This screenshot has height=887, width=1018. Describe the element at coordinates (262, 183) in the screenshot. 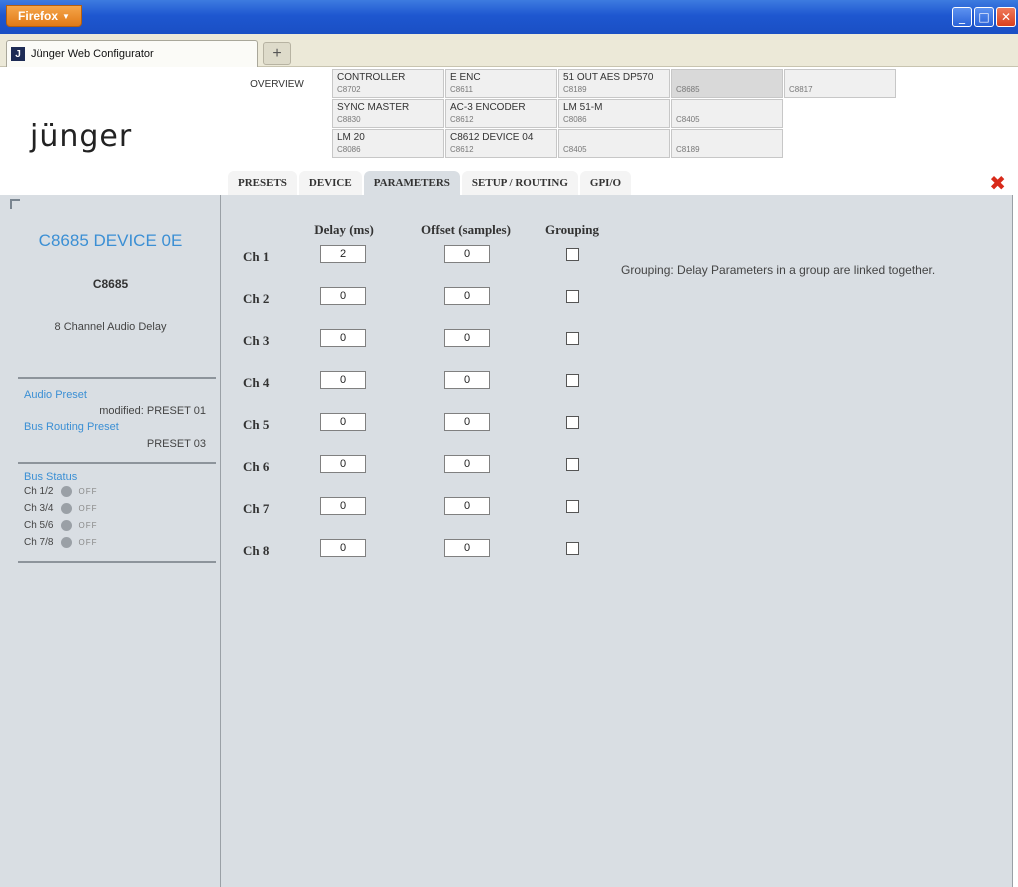

I see `tab-presets: PRESETS` at that location.